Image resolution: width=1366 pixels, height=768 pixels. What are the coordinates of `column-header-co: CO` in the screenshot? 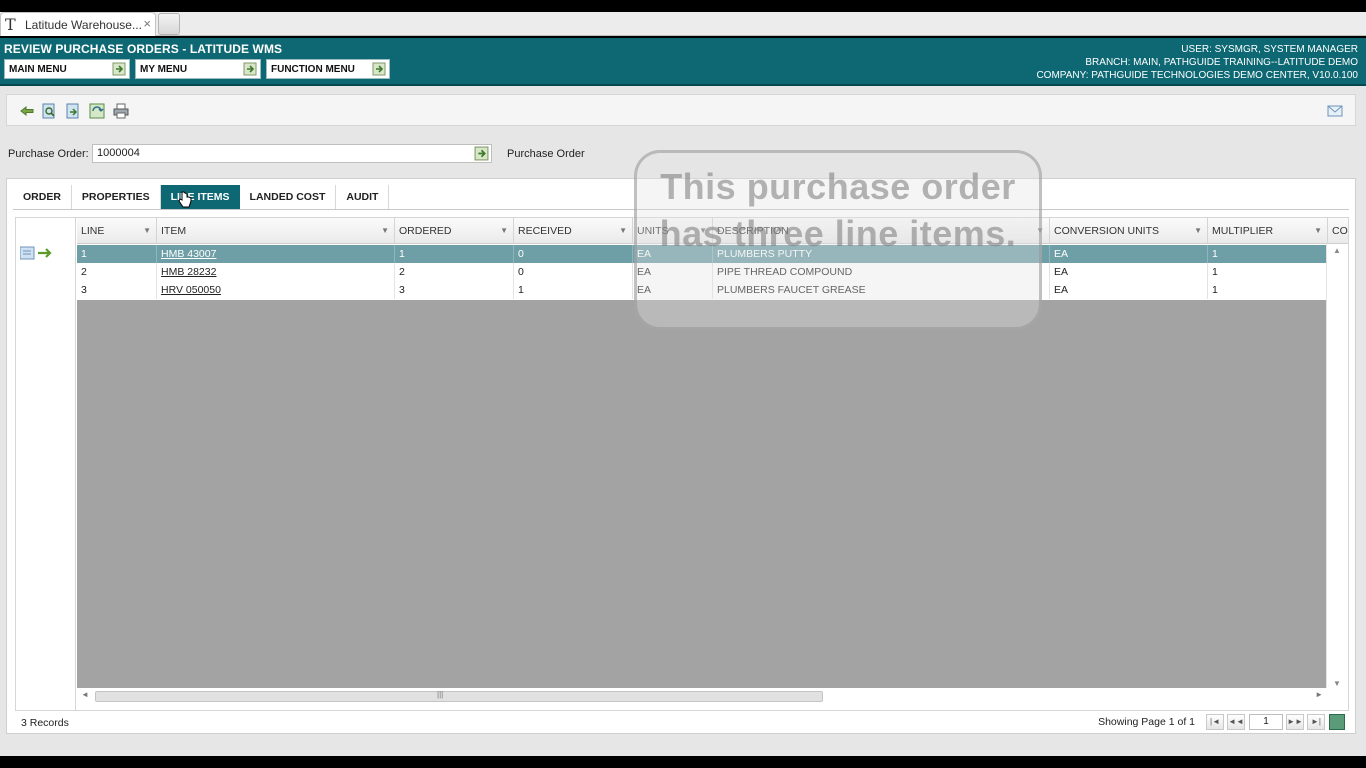 It's located at (1338, 231).